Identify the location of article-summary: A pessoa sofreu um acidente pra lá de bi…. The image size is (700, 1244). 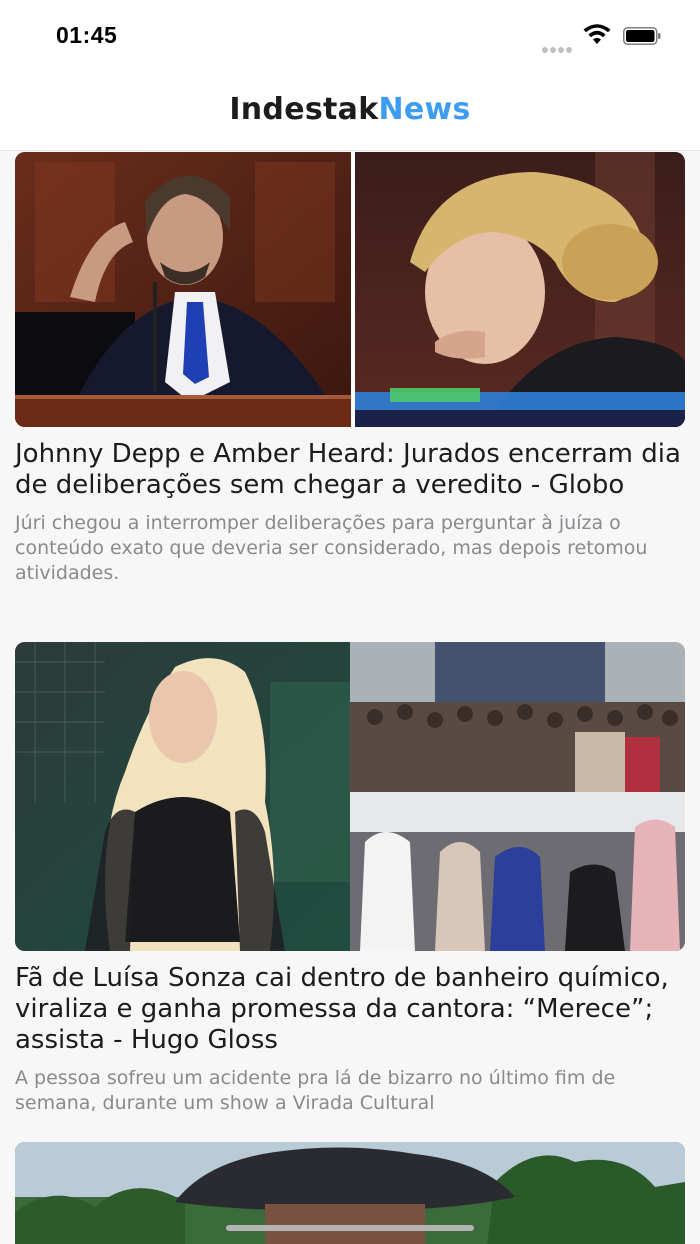
(315, 1090).